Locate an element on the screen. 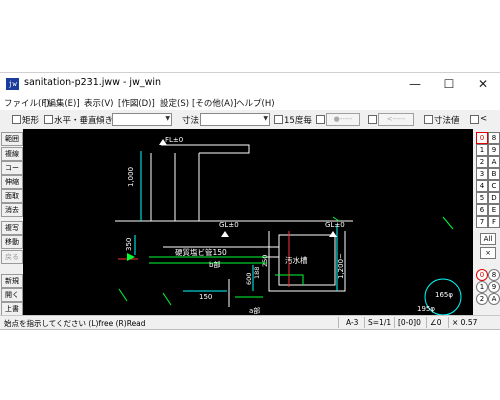  layer-6: 6 is located at coordinates (482, 210).